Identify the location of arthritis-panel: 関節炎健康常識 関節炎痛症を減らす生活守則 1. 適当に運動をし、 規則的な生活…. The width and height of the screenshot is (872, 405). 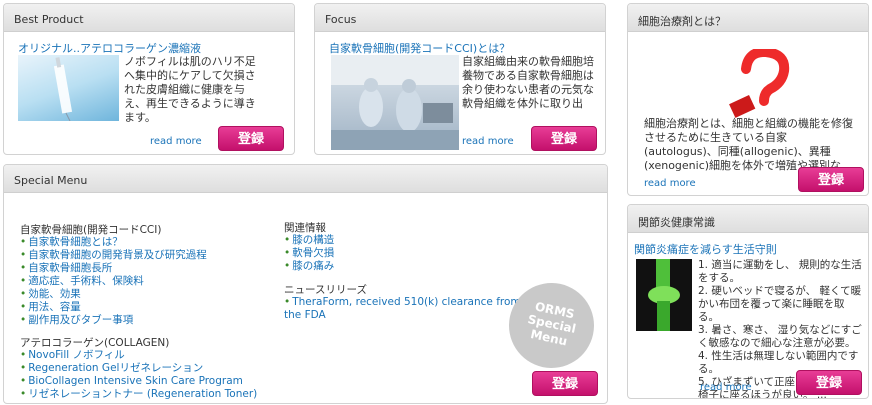
(748, 301).